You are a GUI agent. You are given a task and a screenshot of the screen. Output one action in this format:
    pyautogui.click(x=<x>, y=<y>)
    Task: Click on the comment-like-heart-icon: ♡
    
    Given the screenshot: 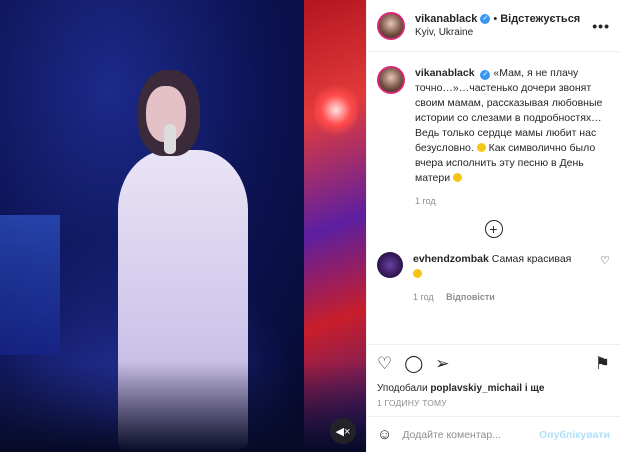 What is the action you would take?
    pyautogui.click(x=605, y=260)
    